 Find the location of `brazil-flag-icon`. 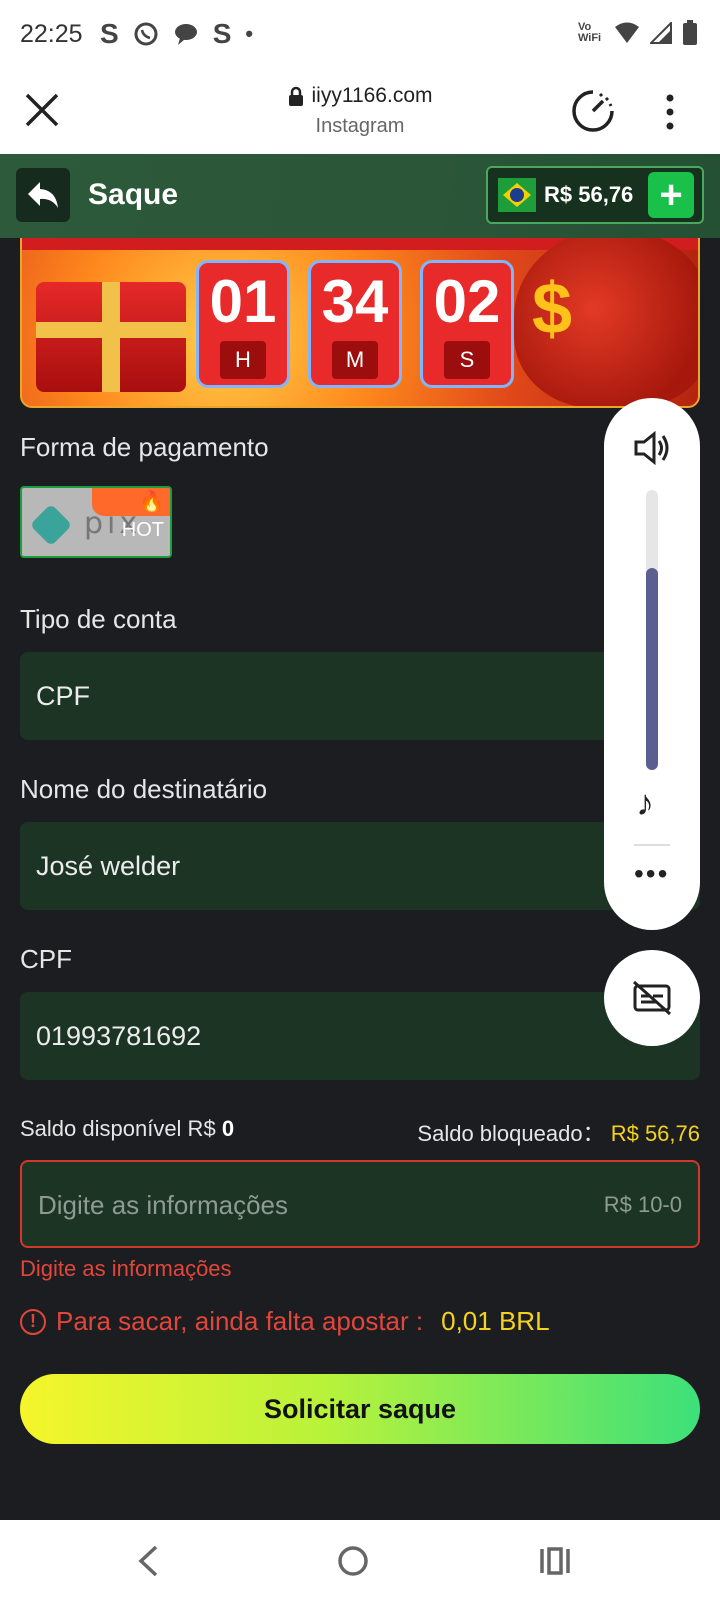

brazil-flag-icon is located at coordinates (517, 195).